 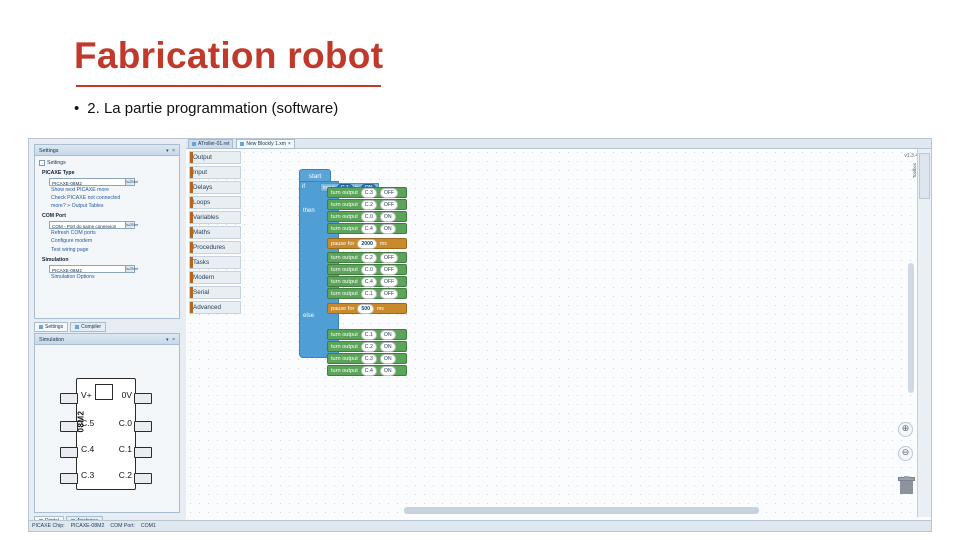 What do you see at coordinates (581, 510) in the screenshot?
I see `canvas-scrollbar-horizontal` at bounding box center [581, 510].